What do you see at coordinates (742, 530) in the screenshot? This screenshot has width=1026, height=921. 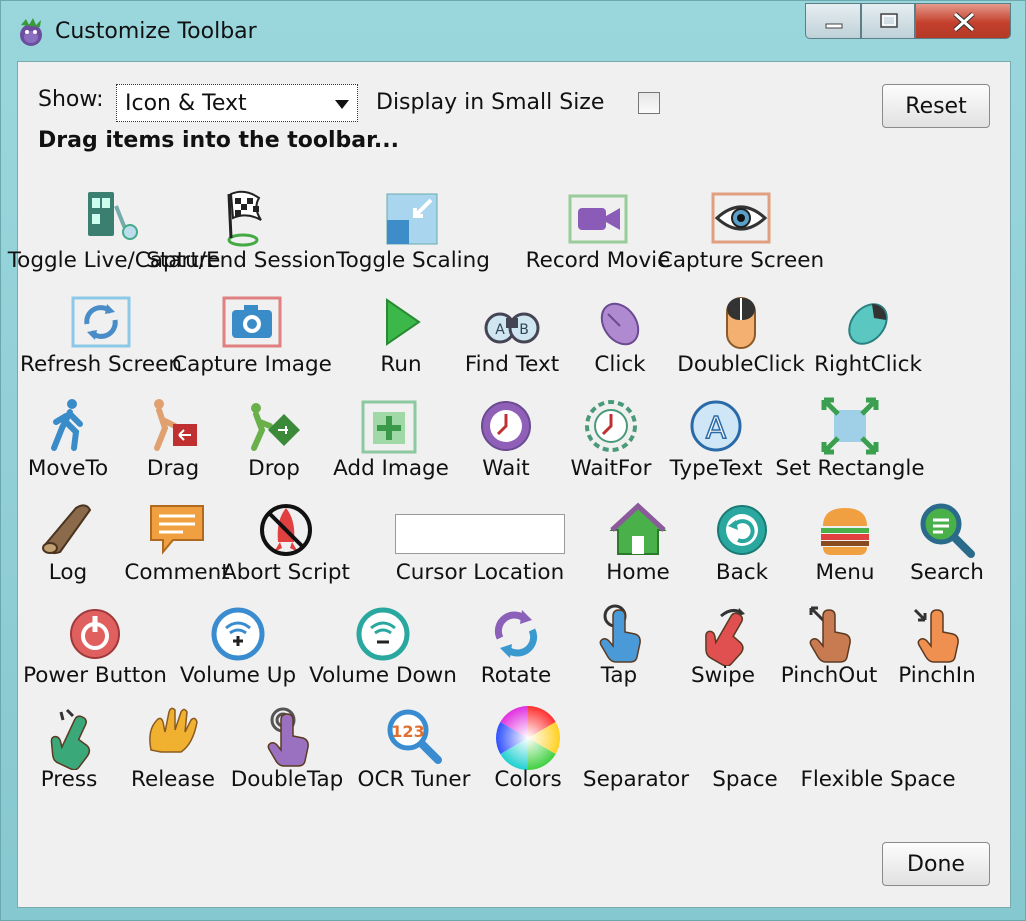 I see `back-arrow-icon` at bounding box center [742, 530].